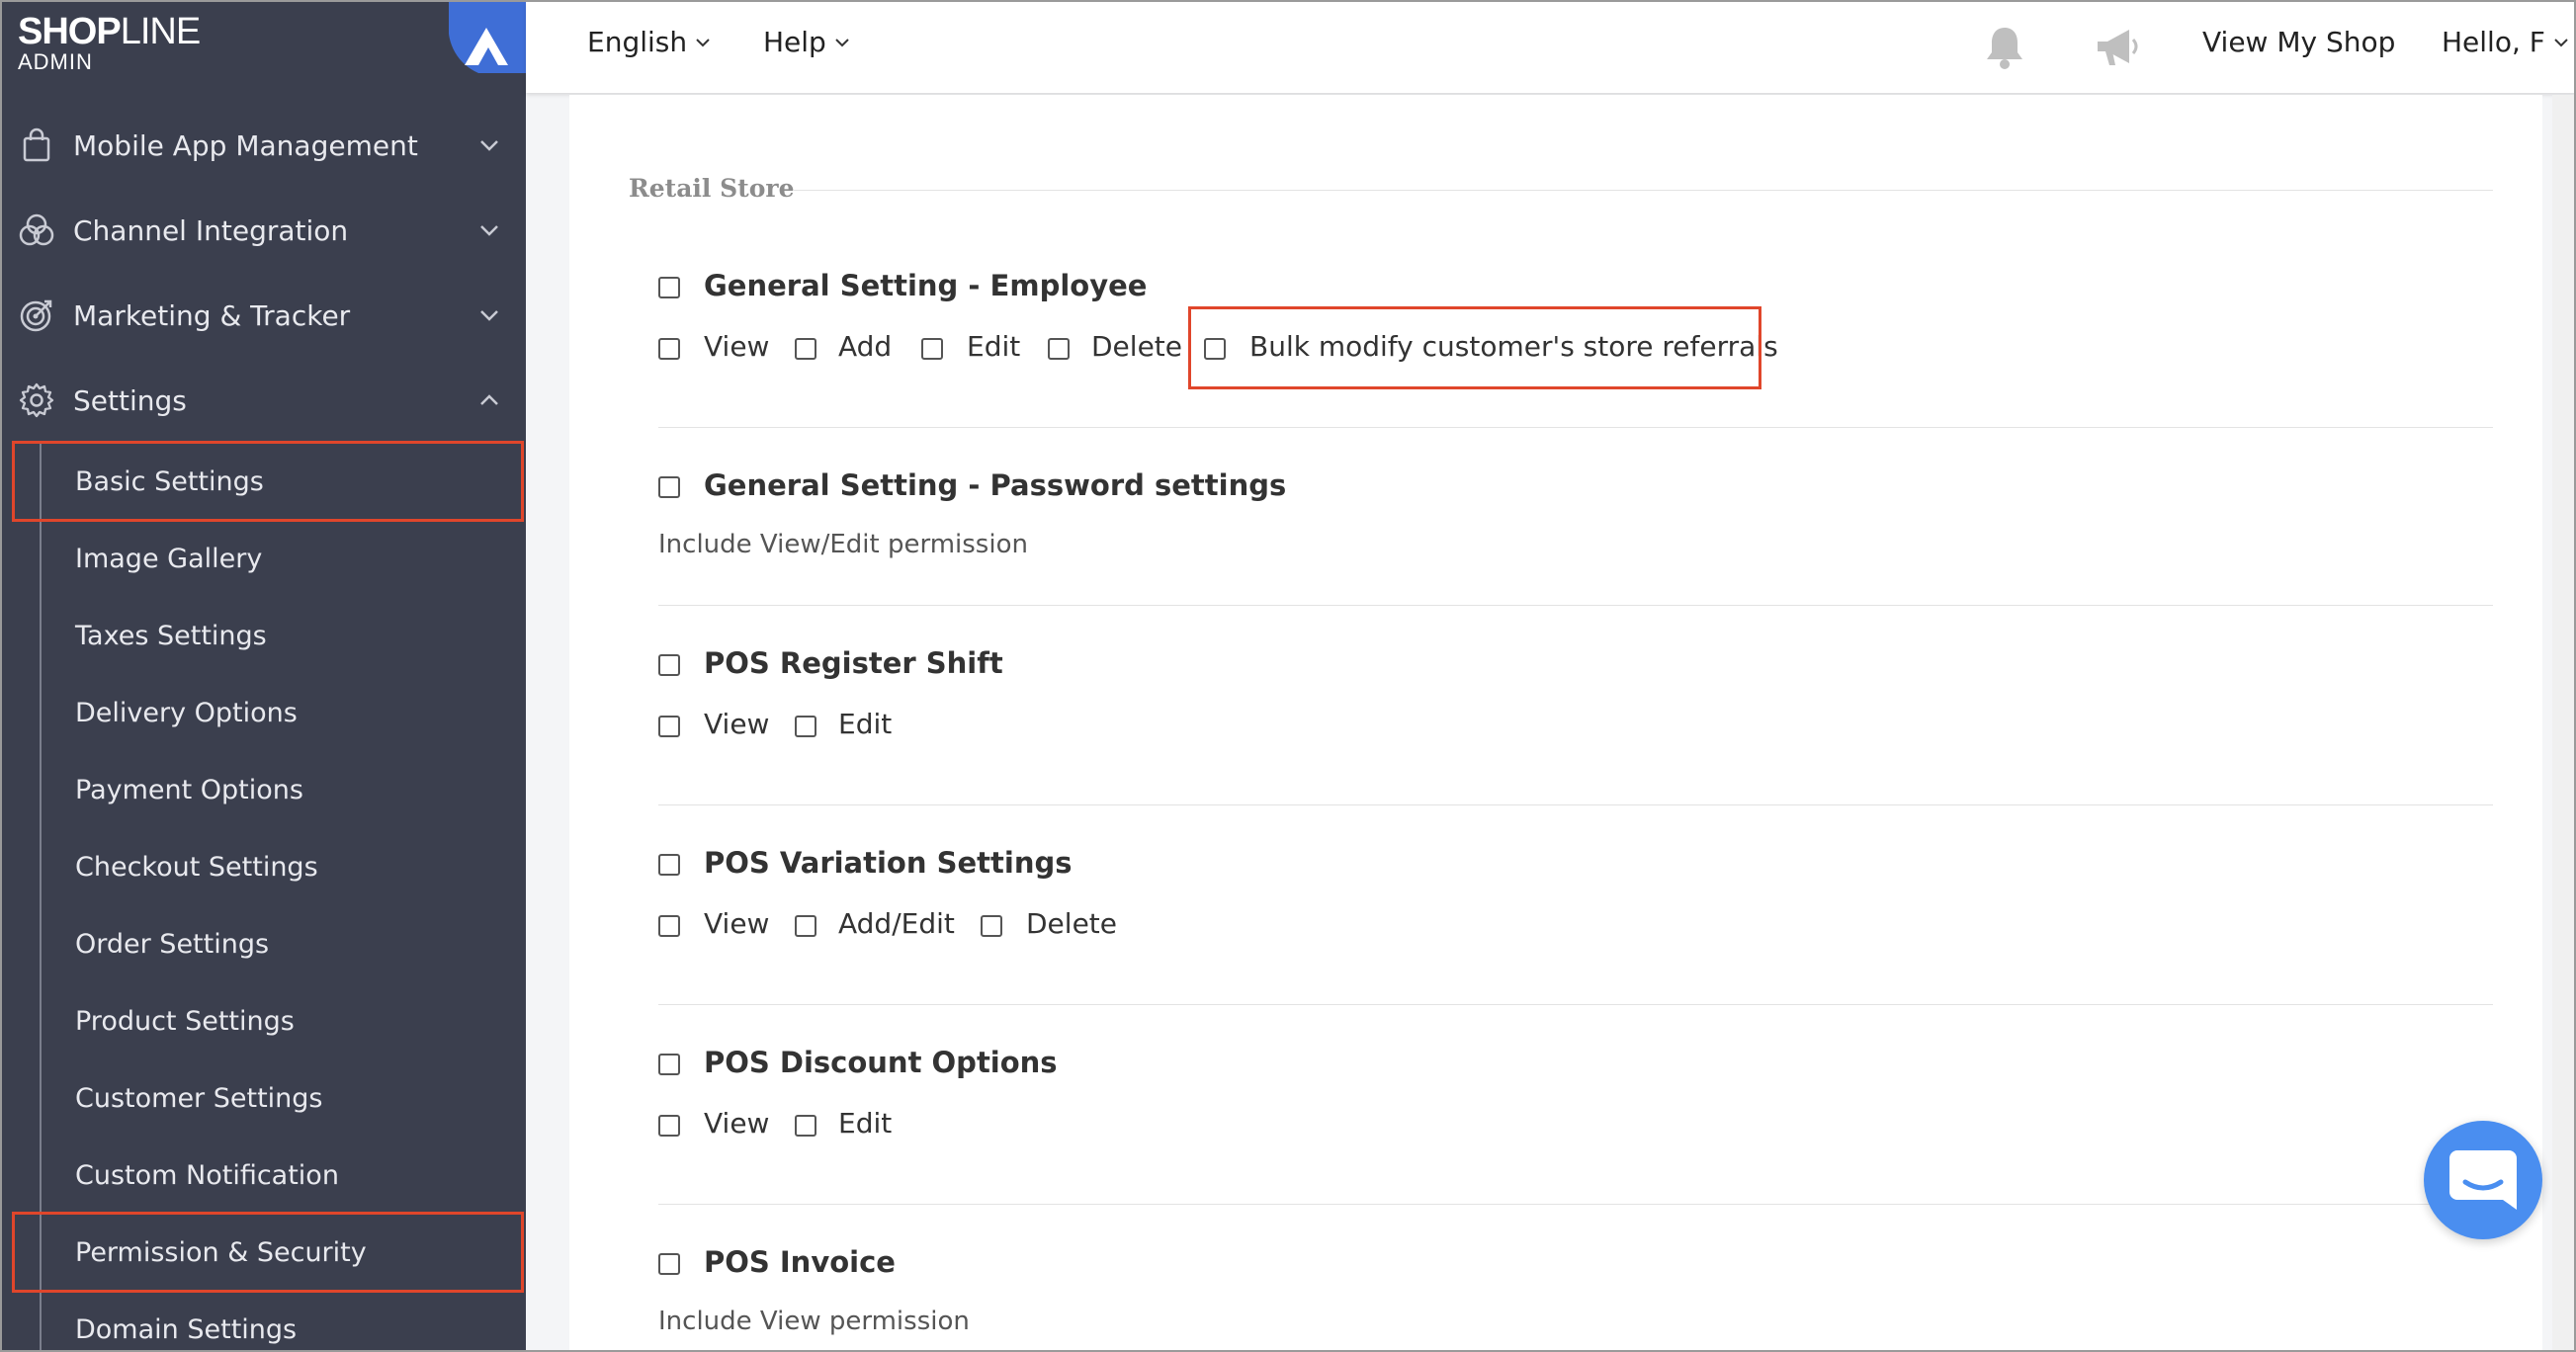  What do you see at coordinates (2004, 47) in the screenshot?
I see `bell-icon` at bounding box center [2004, 47].